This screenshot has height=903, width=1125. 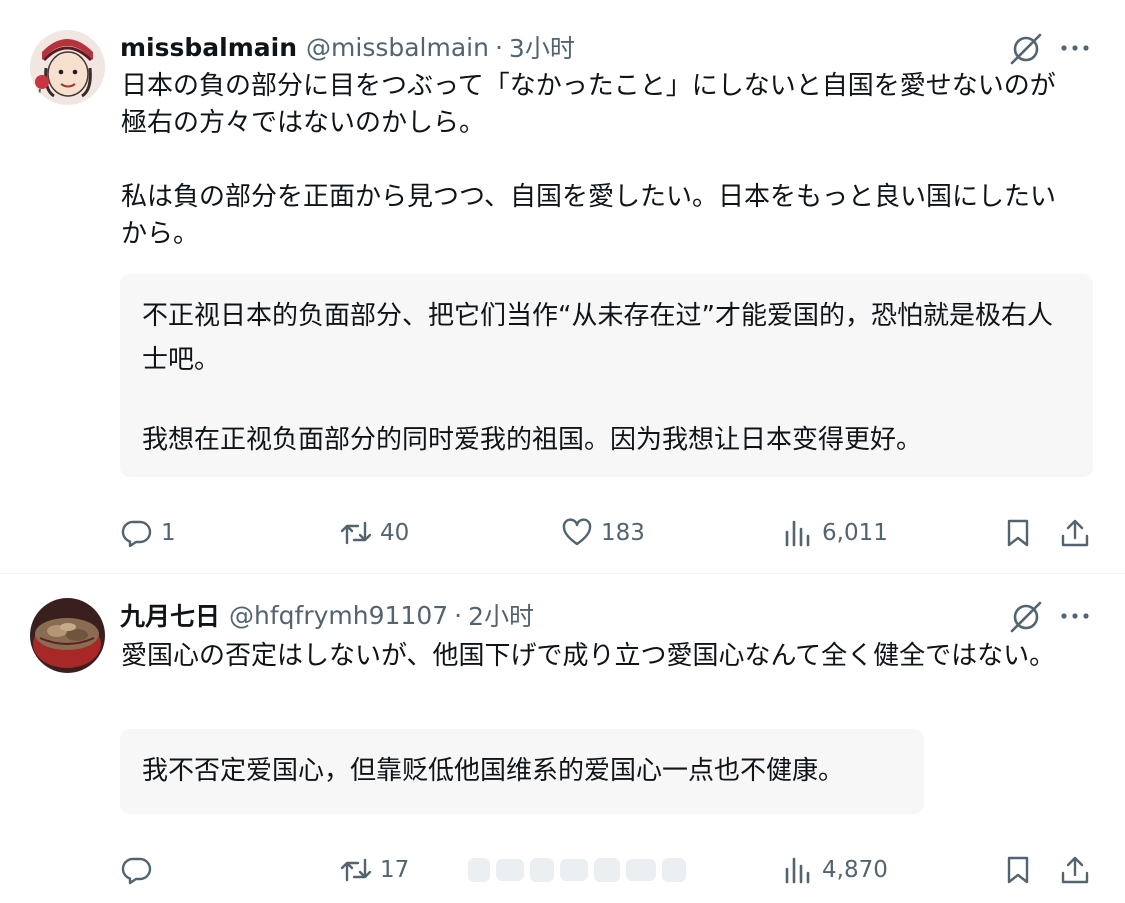 I want to click on action-bar: 1 40 183 6,011, so click(x=562, y=533).